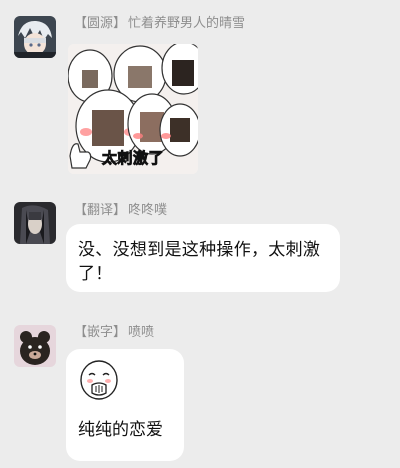 The height and width of the screenshot is (468, 400). I want to click on sender-tag: 【翻译】, so click(100, 210).